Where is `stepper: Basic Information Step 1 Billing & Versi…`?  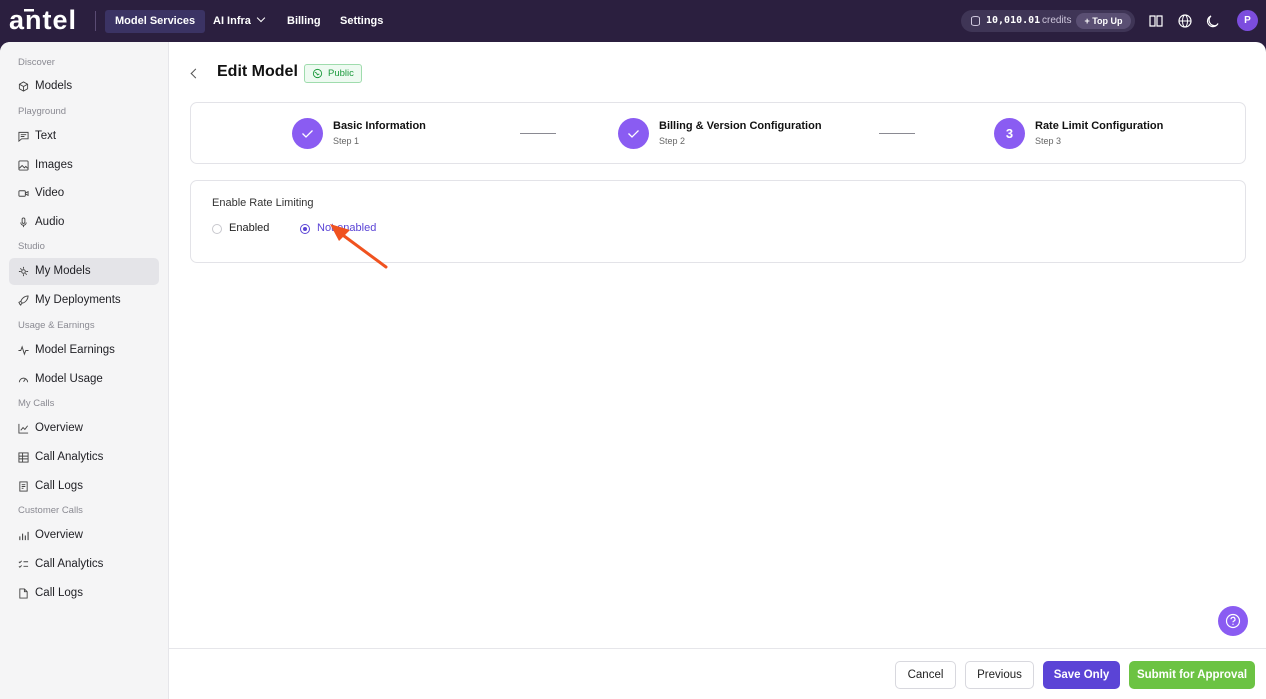
stepper: Basic Information Step 1 Billing & Versi… is located at coordinates (718, 133).